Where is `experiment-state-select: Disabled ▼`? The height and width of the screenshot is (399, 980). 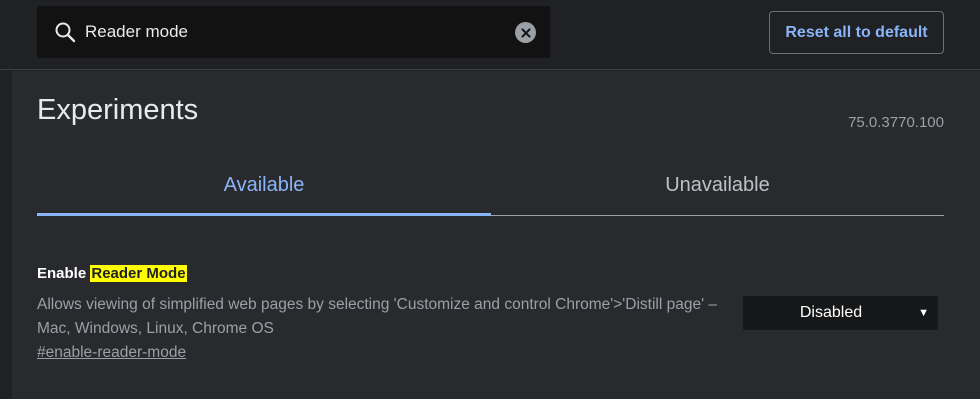
experiment-state-select: Disabled ▼ is located at coordinates (840, 313).